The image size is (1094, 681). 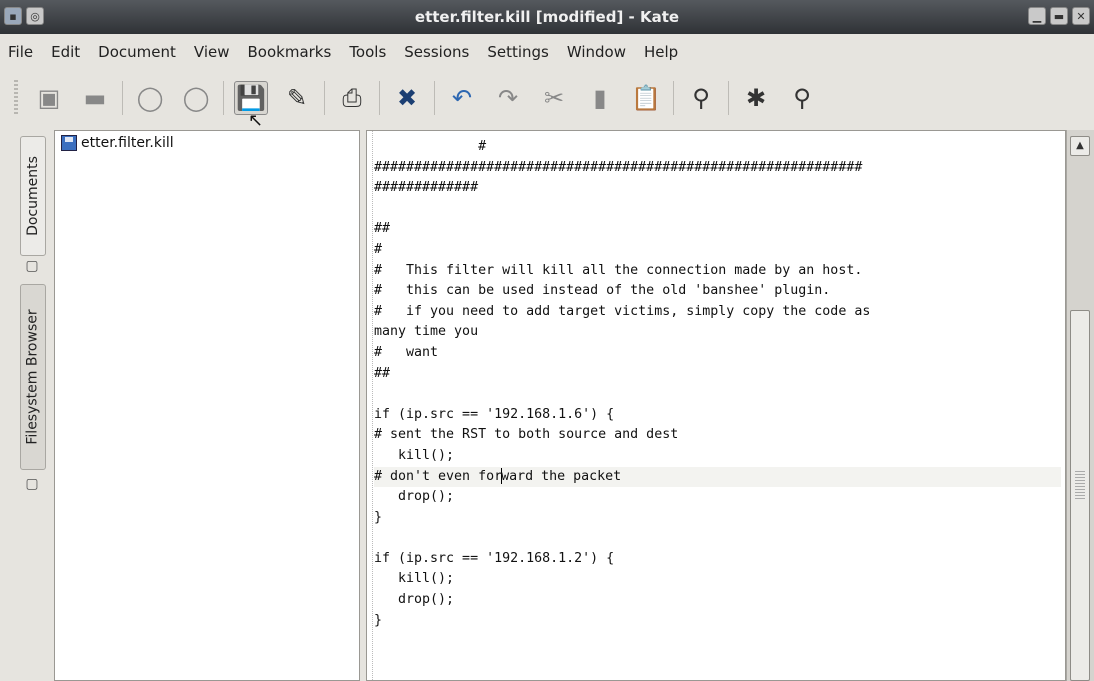 I want to click on menu-sessions: Sessions, so click(x=436, y=52).